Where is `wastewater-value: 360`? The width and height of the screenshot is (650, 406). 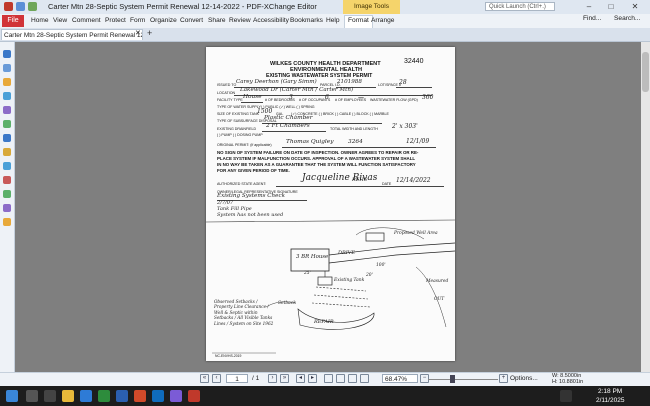 wastewater-value: 360 is located at coordinates (428, 97).